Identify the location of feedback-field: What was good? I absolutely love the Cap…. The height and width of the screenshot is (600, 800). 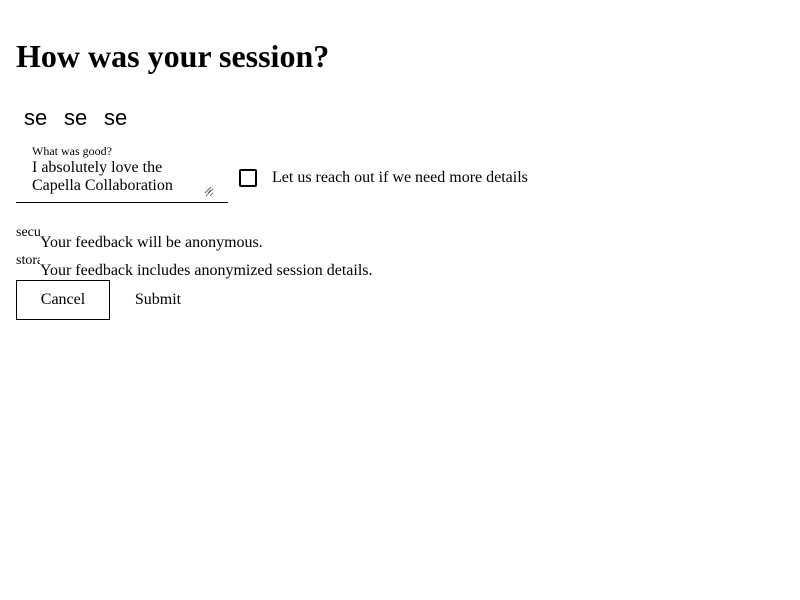
(122, 173).